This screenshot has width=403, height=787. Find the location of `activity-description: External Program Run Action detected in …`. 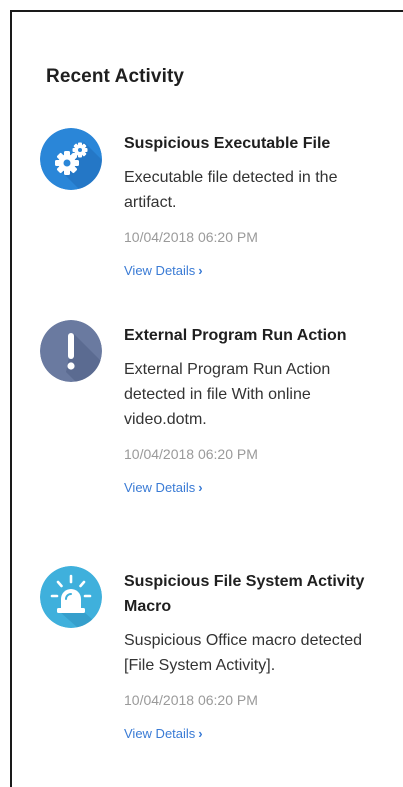

activity-description: External Program Run Action detected in … is located at coordinates (227, 394).